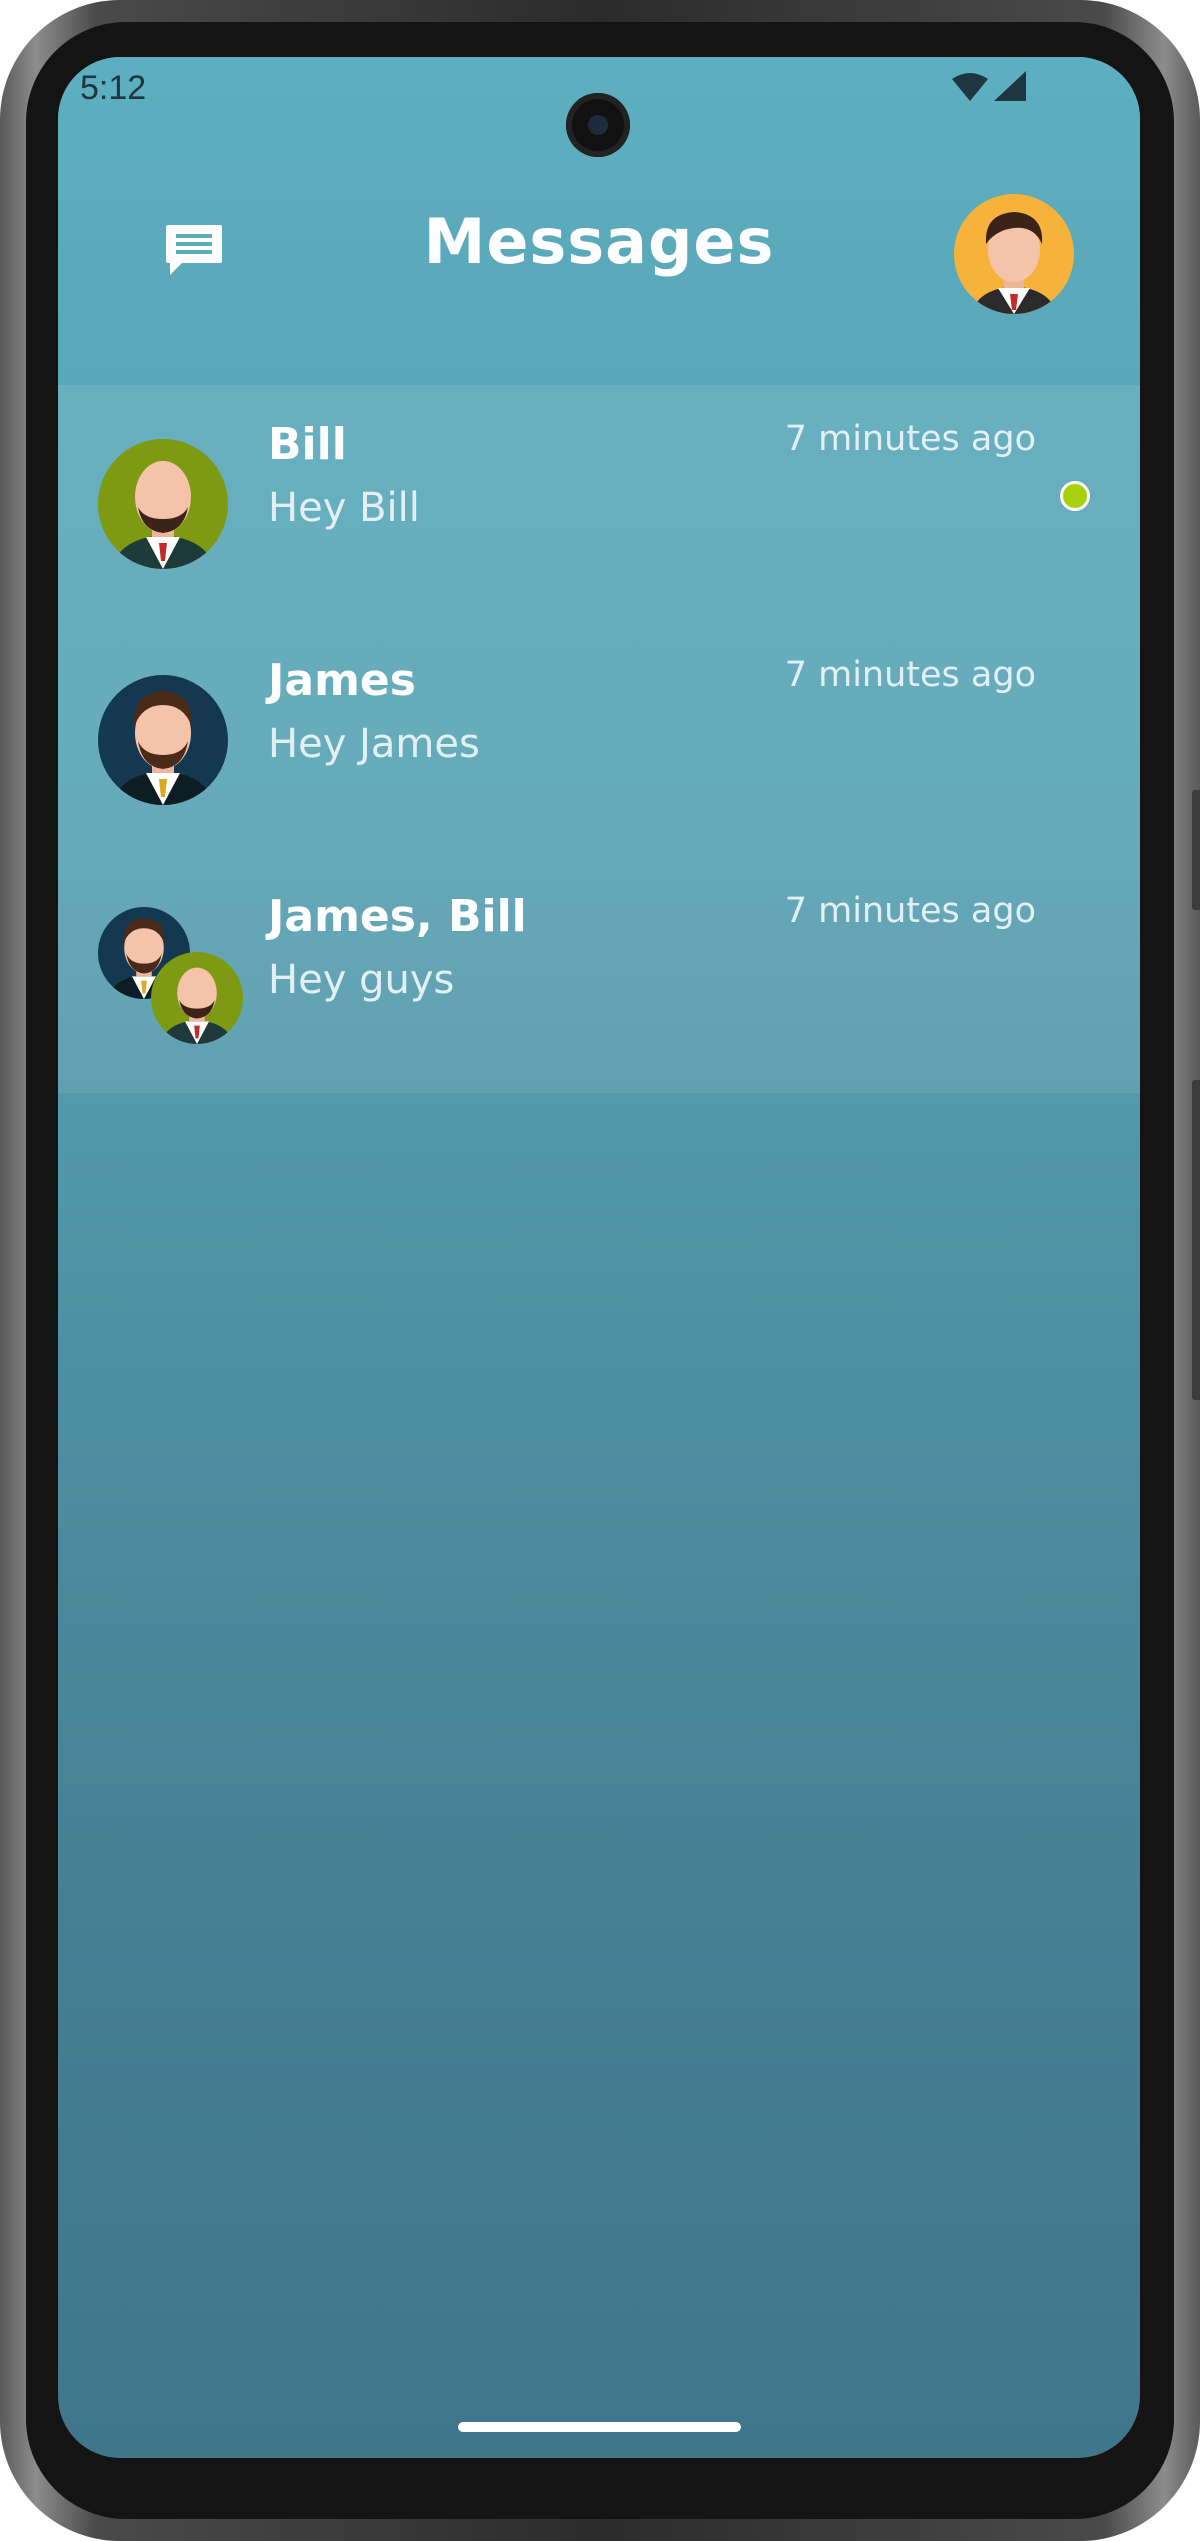  What do you see at coordinates (361, 980) in the screenshot?
I see `message-preview: Hey guys` at bounding box center [361, 980].